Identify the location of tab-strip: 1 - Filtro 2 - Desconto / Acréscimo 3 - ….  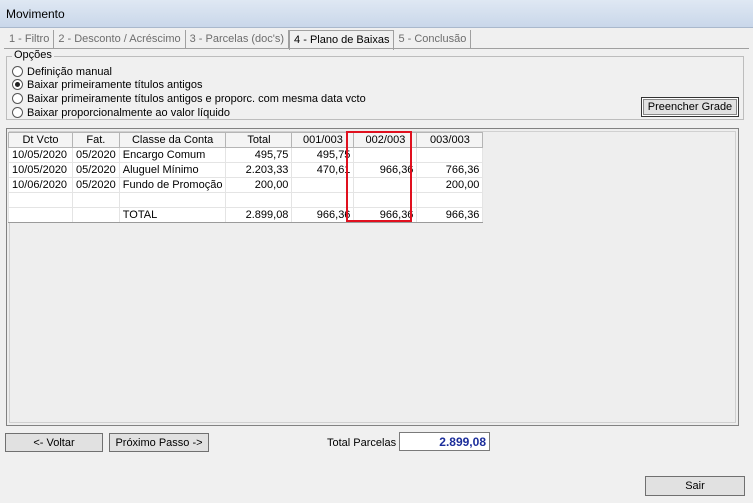
(238, 40).